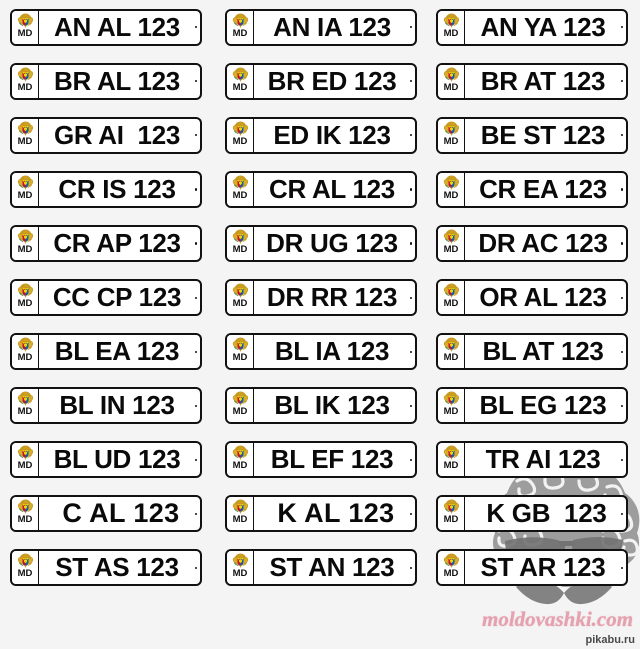 This screenshot has width=640, height=649. Describe the element at coordinates (543, 513) in the screenshot. I see `plate-number-text: K GB 123` at that location.